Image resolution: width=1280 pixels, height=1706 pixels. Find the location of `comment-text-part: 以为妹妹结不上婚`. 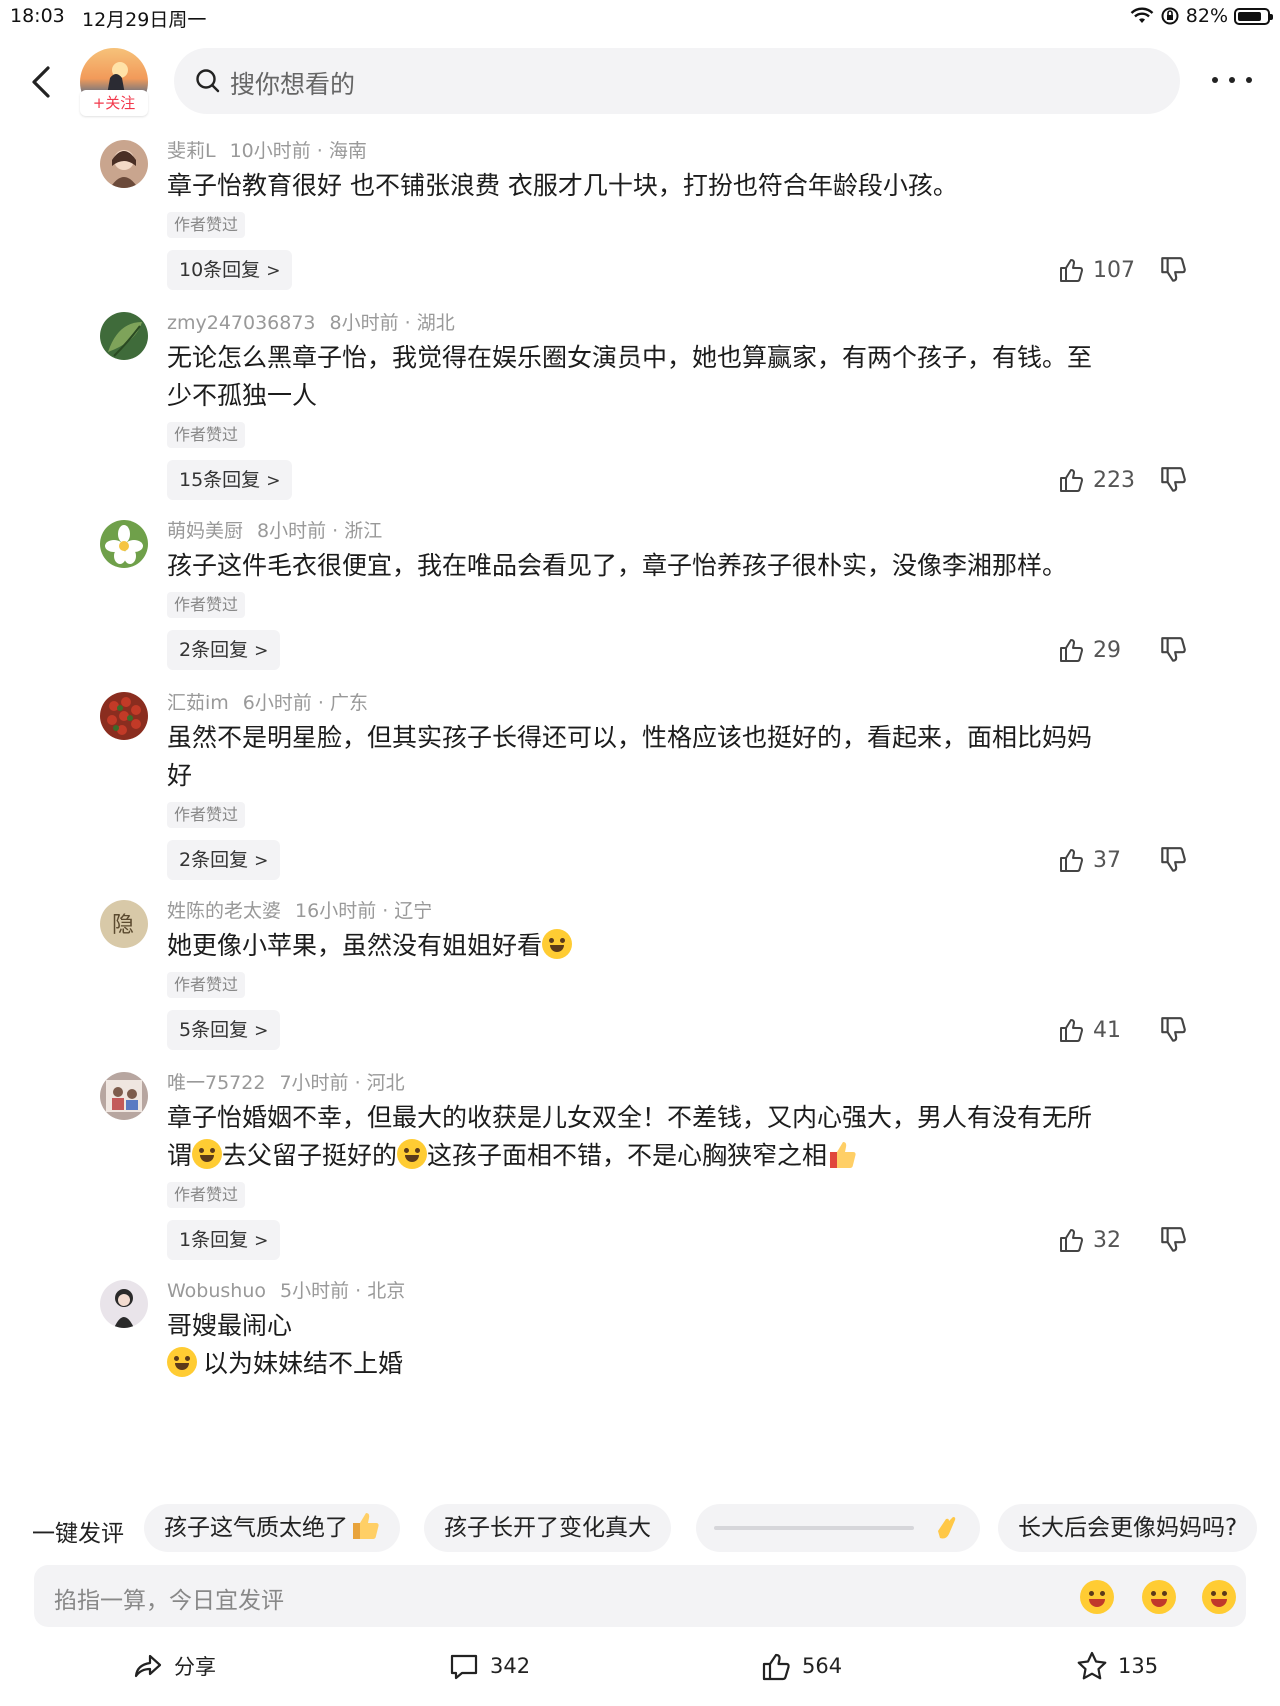

comment-text-part: 以为妹妹结不上婚 is located at coordinates (303, 1363).